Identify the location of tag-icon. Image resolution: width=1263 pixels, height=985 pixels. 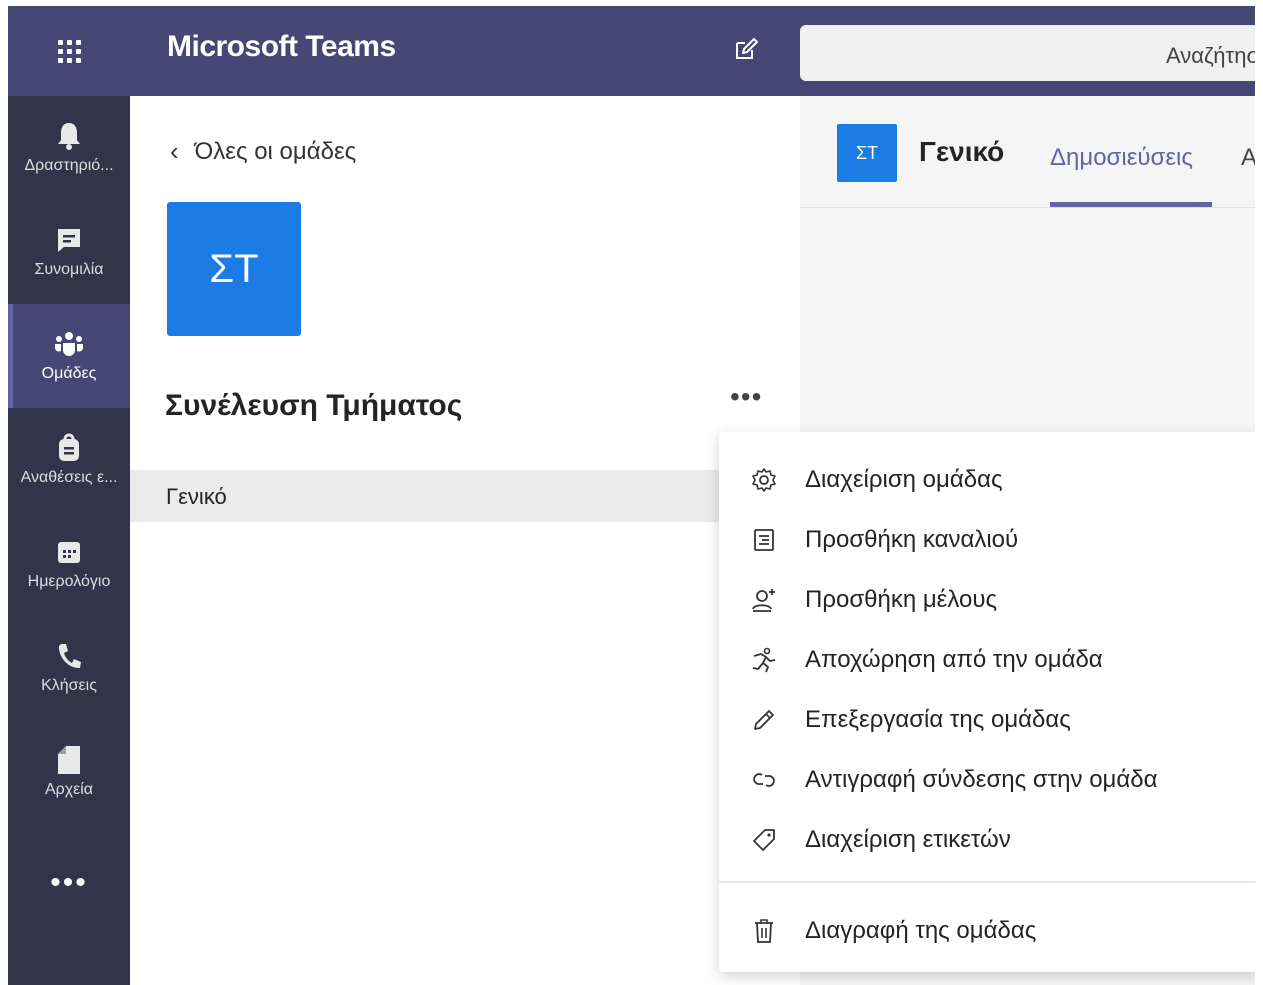
(764, 840).